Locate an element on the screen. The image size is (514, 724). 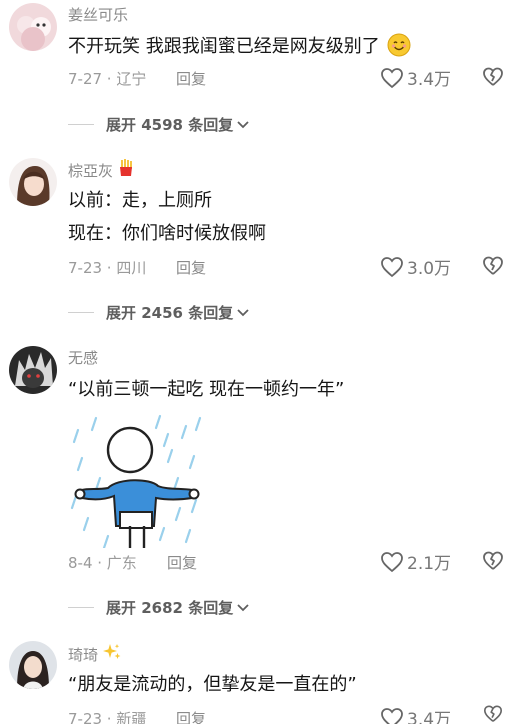
like-button: 2.1万 is located at coordinates (415, 561).